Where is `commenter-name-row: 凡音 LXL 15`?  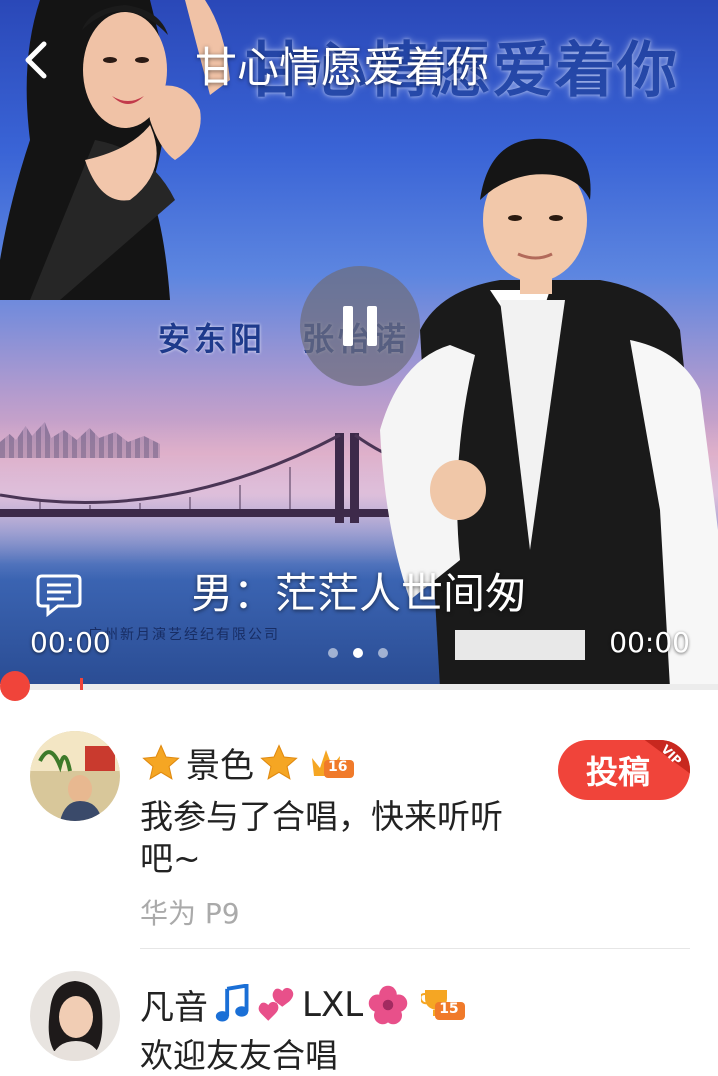
commenter-name-row: 凡音 LXL 15 is located at coordinates (303, 1004).